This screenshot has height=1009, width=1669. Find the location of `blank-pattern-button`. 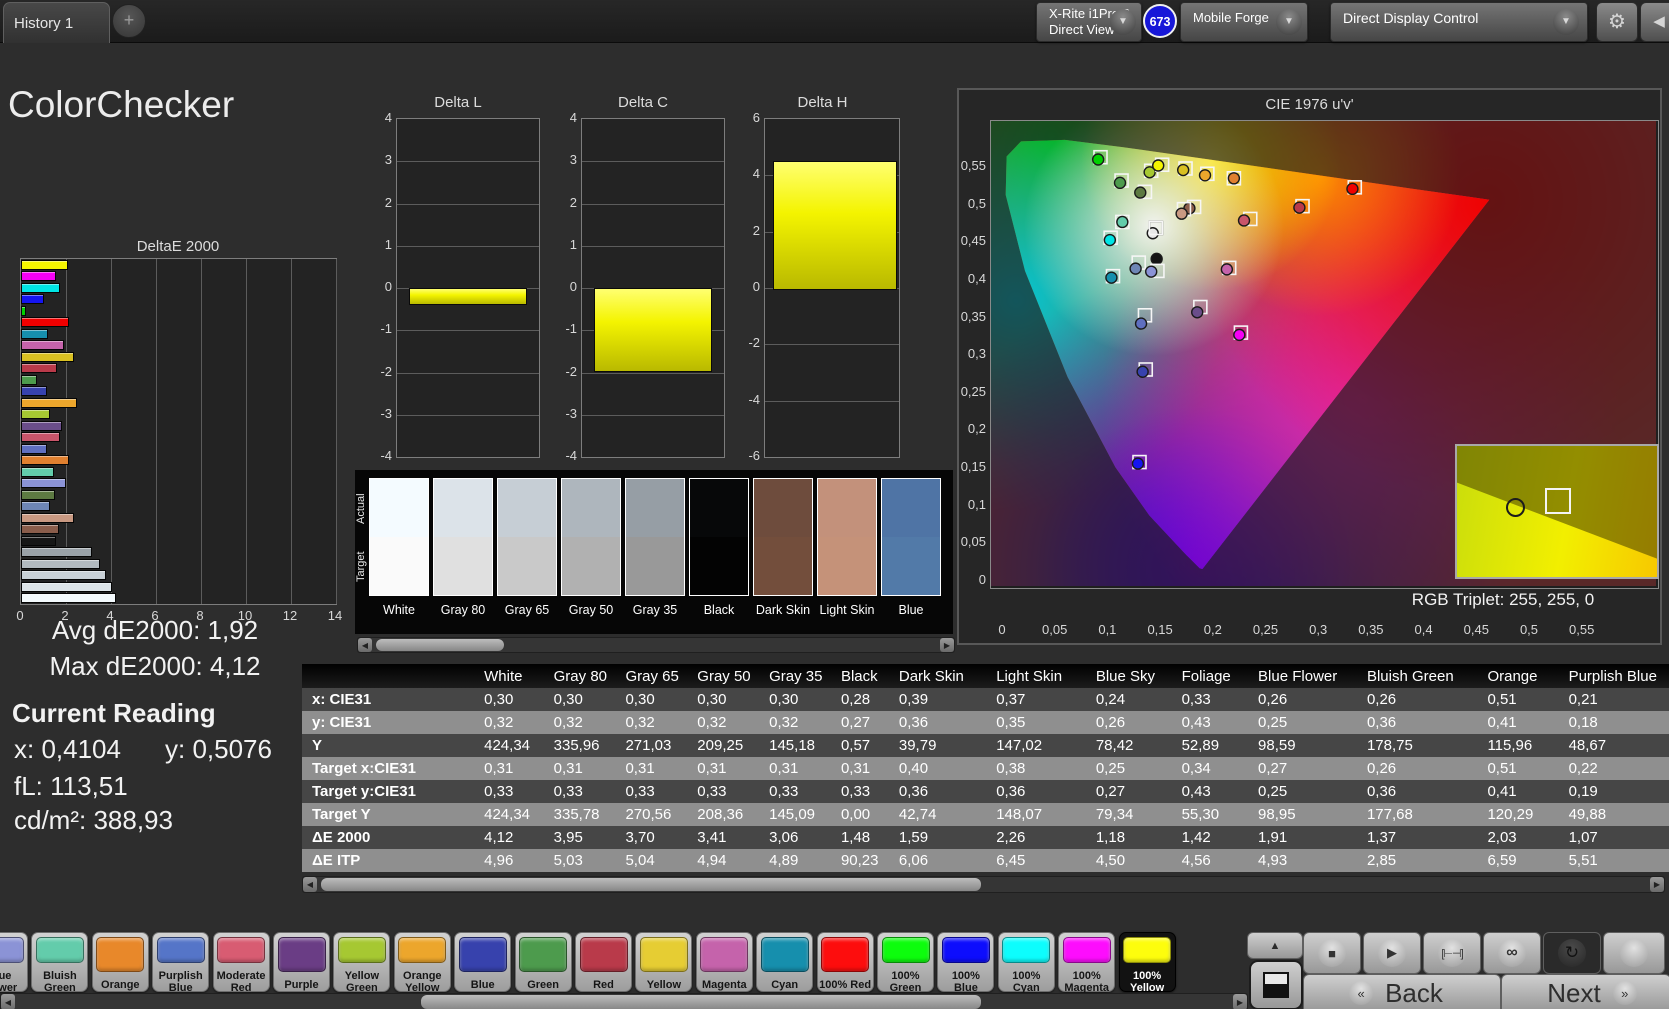

blank-pattern-button is located at coordinates (1634, 953).